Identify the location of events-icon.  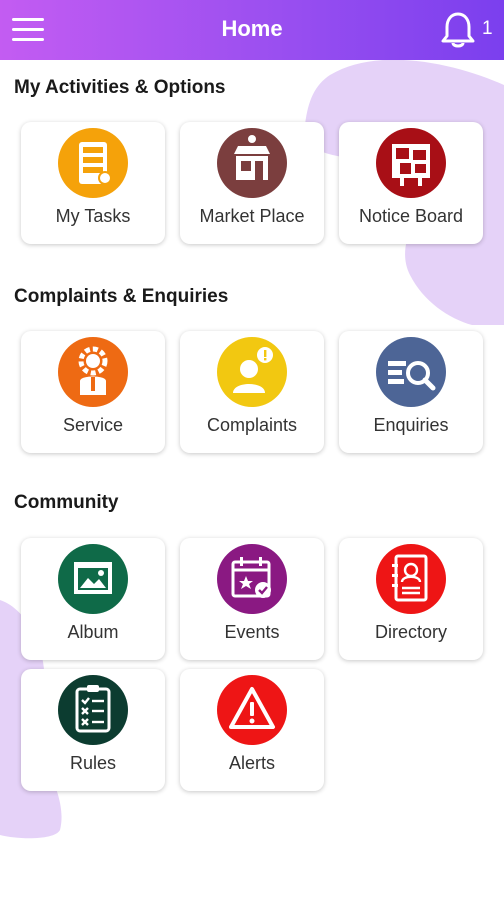
(252, 579).